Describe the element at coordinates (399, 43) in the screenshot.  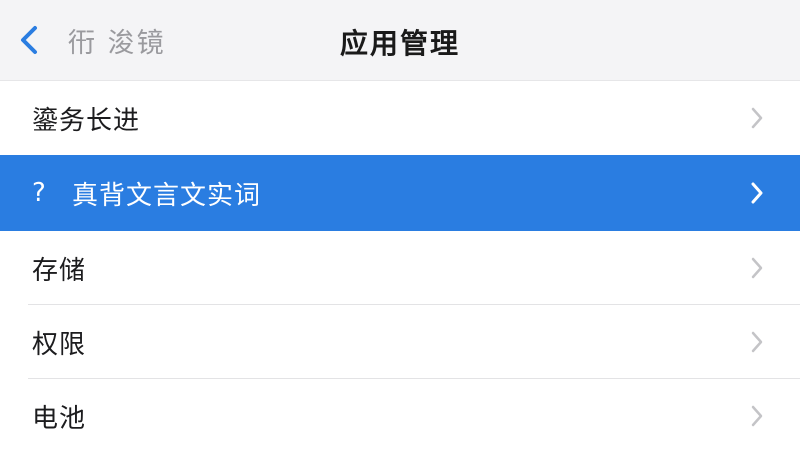
I see `page-title: 应用管理` at that location.